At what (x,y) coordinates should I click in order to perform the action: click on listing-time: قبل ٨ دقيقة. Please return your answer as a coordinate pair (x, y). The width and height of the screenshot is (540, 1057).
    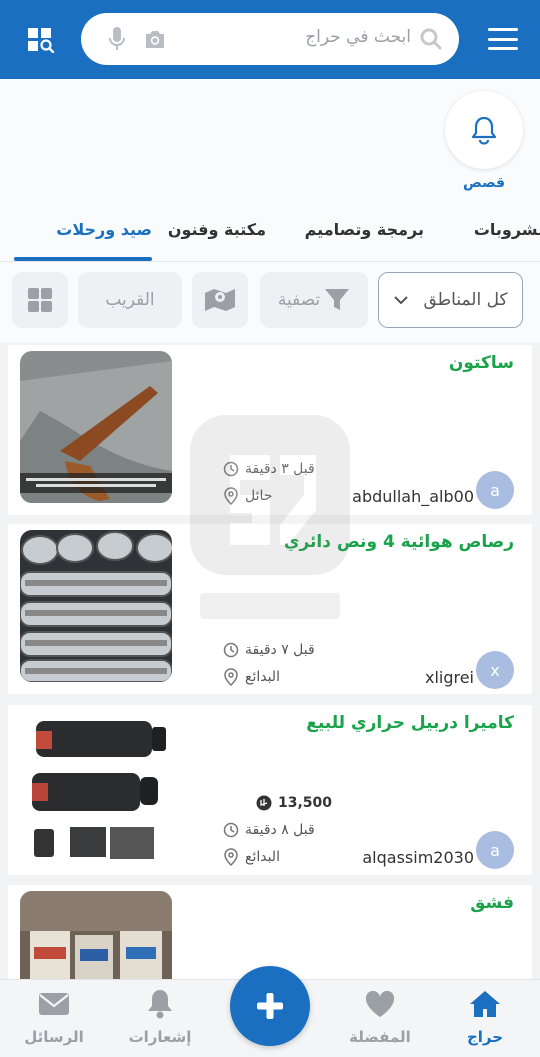
    Looking at the image, I should click on (269, 830).